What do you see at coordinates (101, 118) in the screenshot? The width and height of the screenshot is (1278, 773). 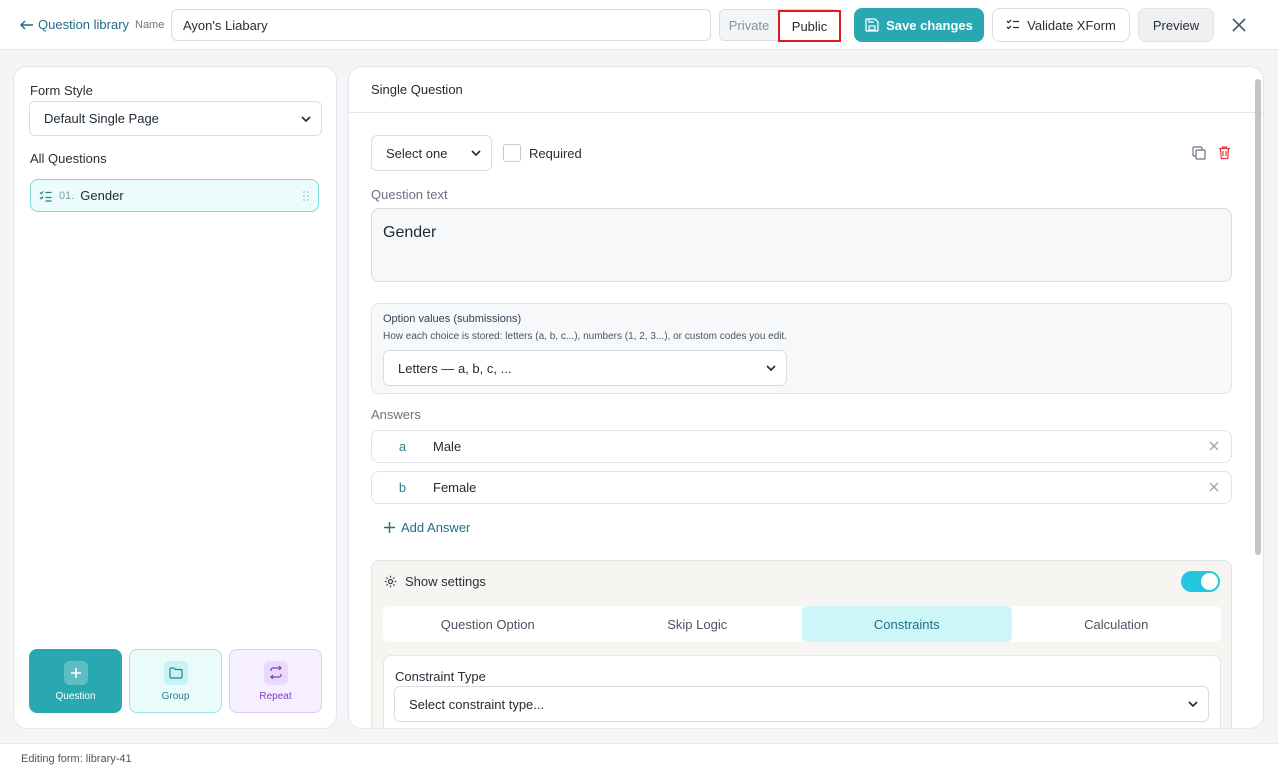 I see `form-style-value: Default Single Page` at bounding box center [101, 118].